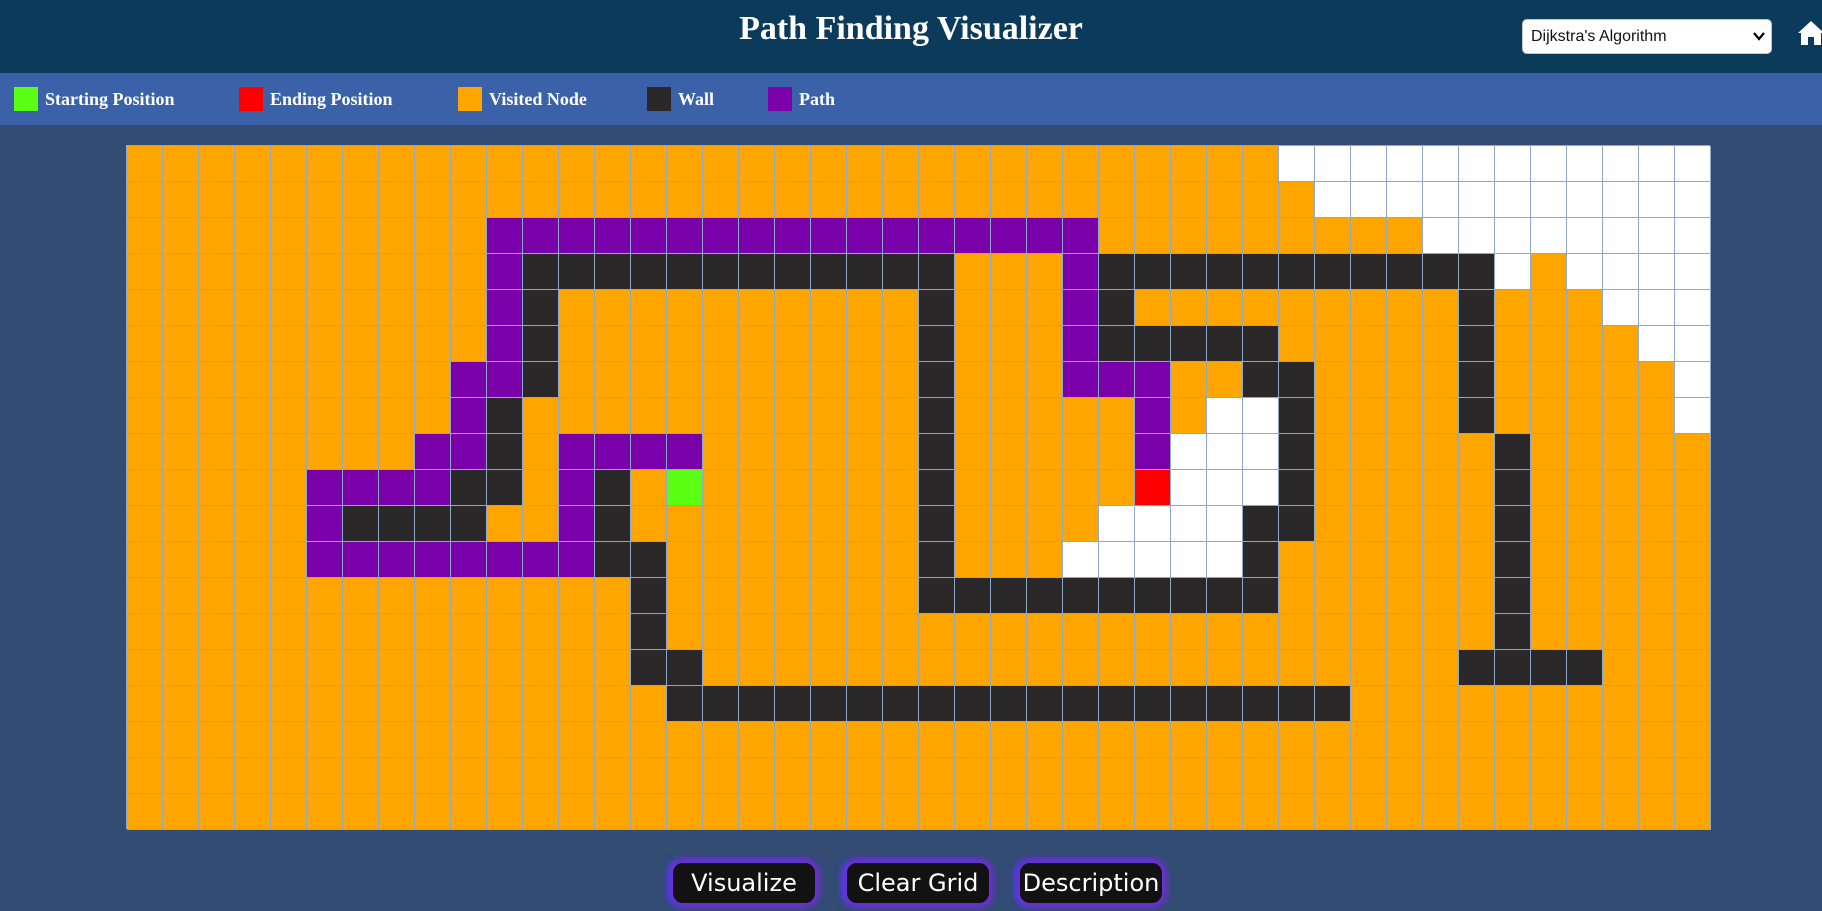  Describe the element at coordinates (1091, 883) in the screenshot. I see `description-button: Description` at that location.